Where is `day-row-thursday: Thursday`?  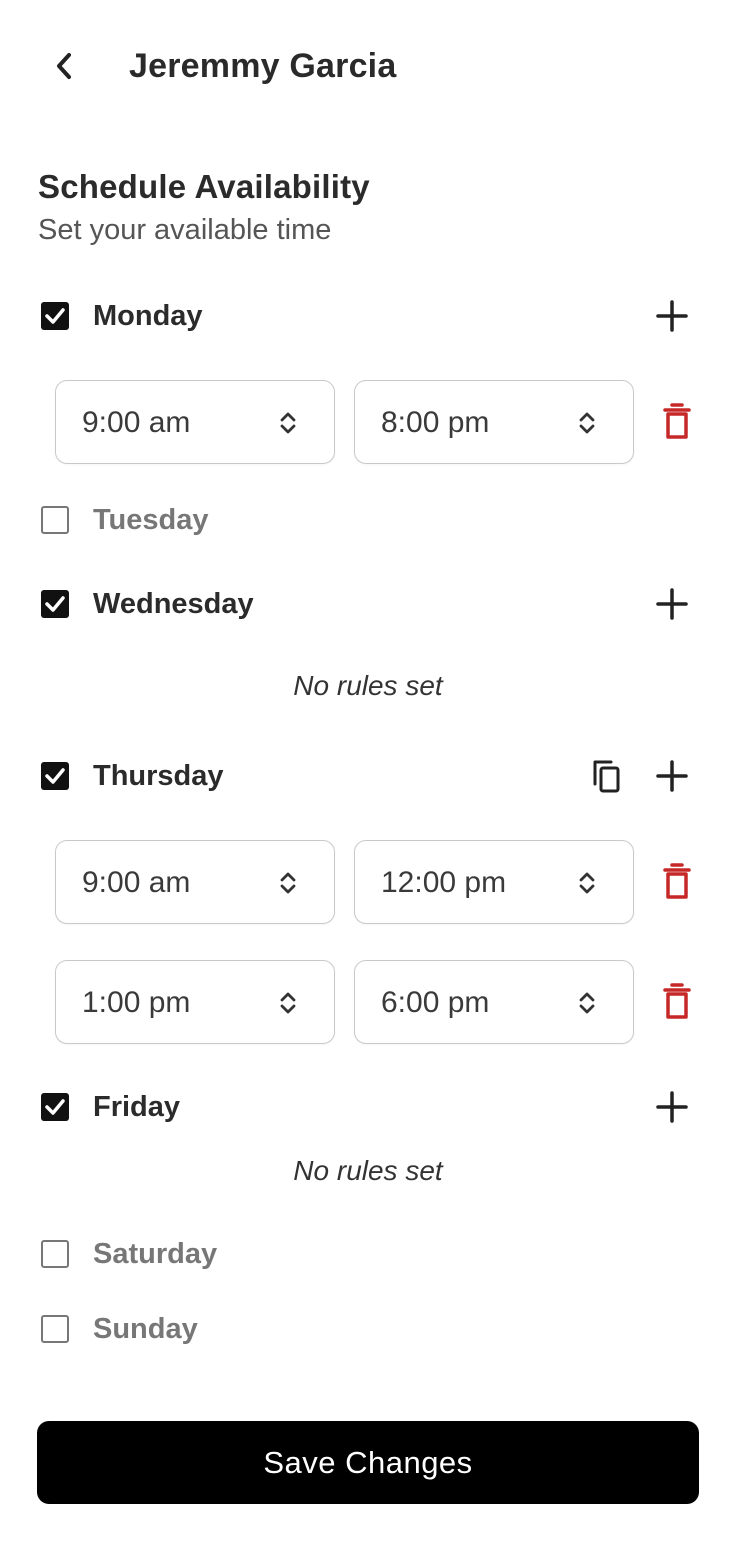
day-row-thursday: Thursday is located at coordinates (368, 775).